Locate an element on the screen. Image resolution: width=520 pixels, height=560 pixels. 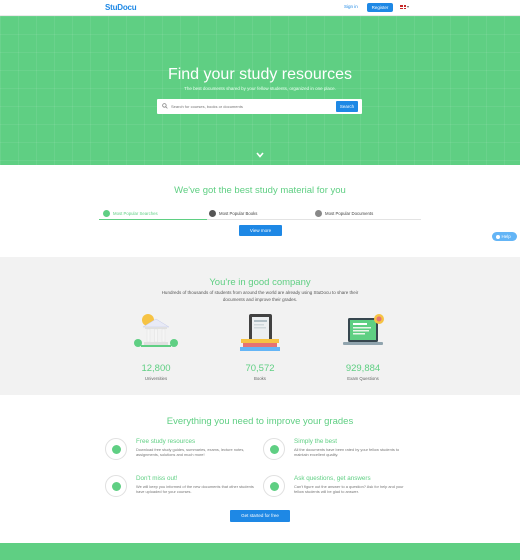
tab-most-popular-searches: Most Popular Searches is located at coordinates (153, 214).